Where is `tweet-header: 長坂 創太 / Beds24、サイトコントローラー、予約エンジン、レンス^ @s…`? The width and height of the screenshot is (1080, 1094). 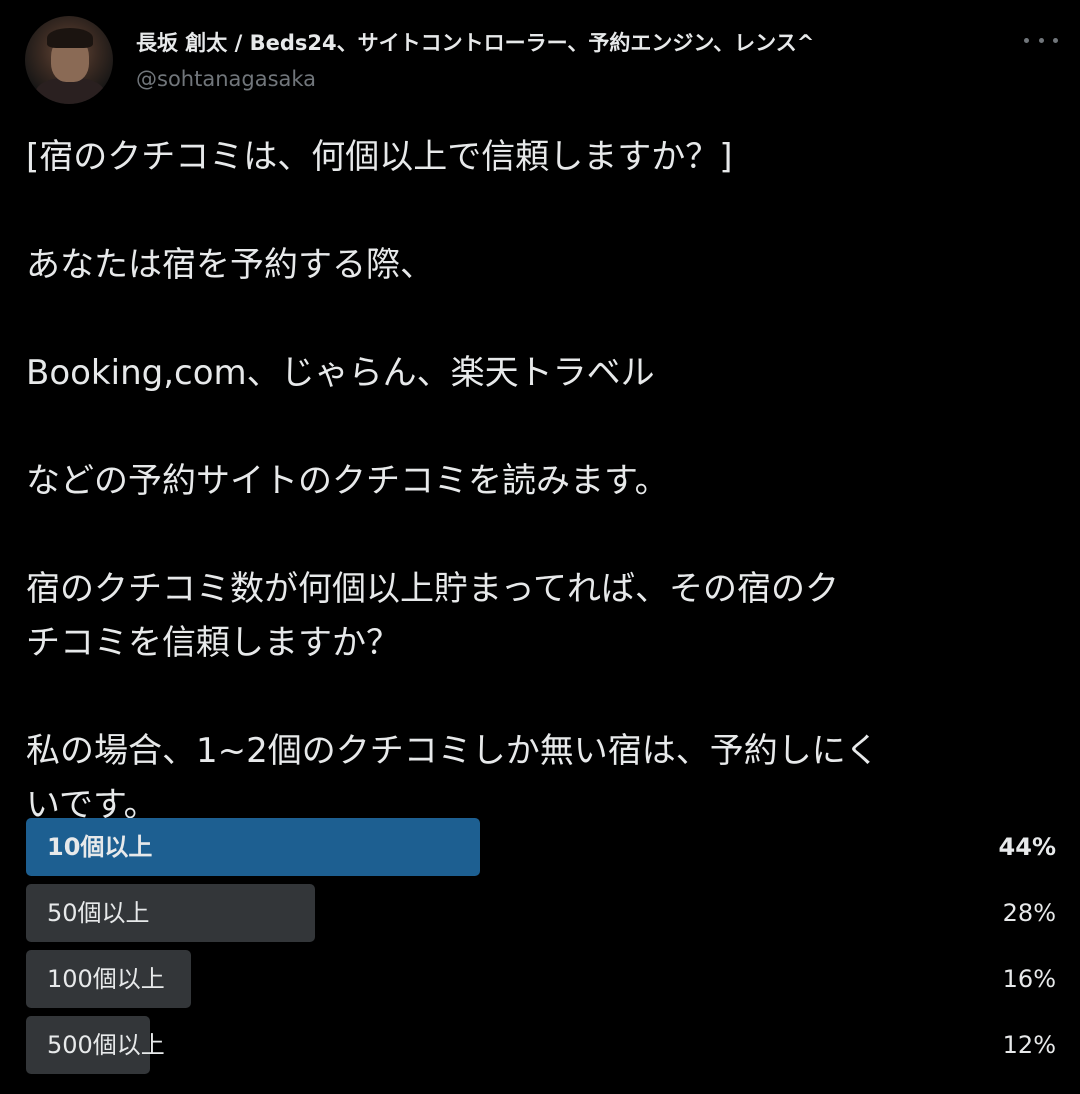 tweet-header: 長坂 創太 / Beds24、サイトコントローラー、予約エンジン、レンス^ @s… is located at coordinates (540, 55).